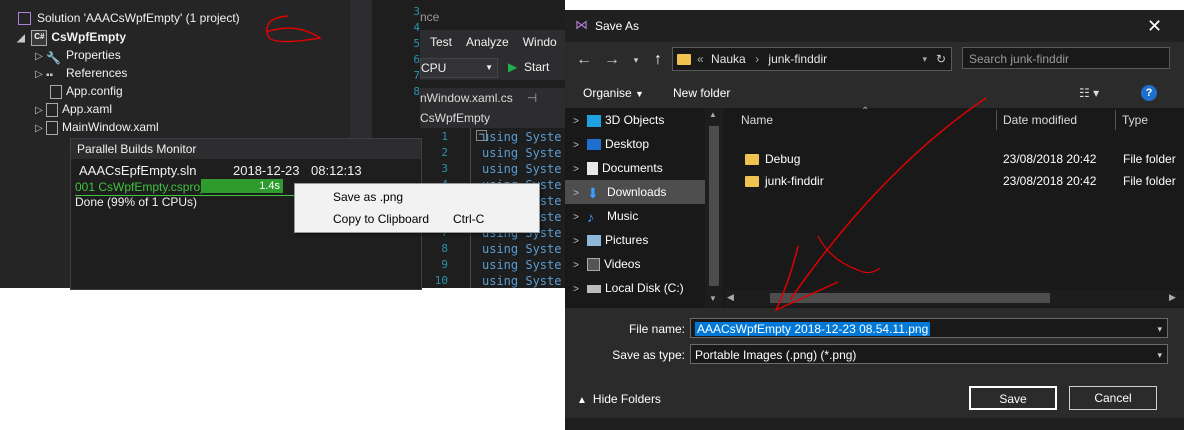 The image size is (1184, 430). Describe the element at coordinates (806, 278) in the screenshot. I see `arrowhead-annotation` at that location.